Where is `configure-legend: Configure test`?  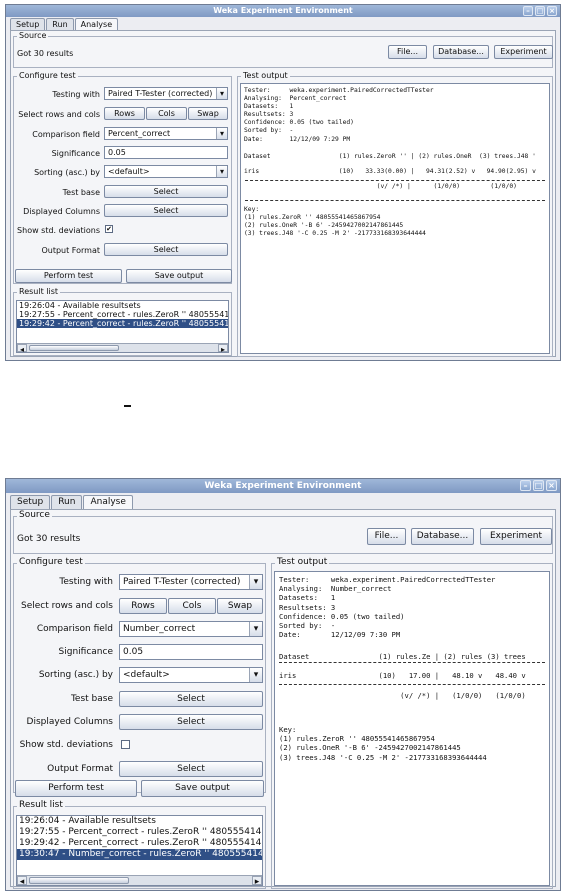
configure-legend: Configure test is located at coordinates (47, 75).